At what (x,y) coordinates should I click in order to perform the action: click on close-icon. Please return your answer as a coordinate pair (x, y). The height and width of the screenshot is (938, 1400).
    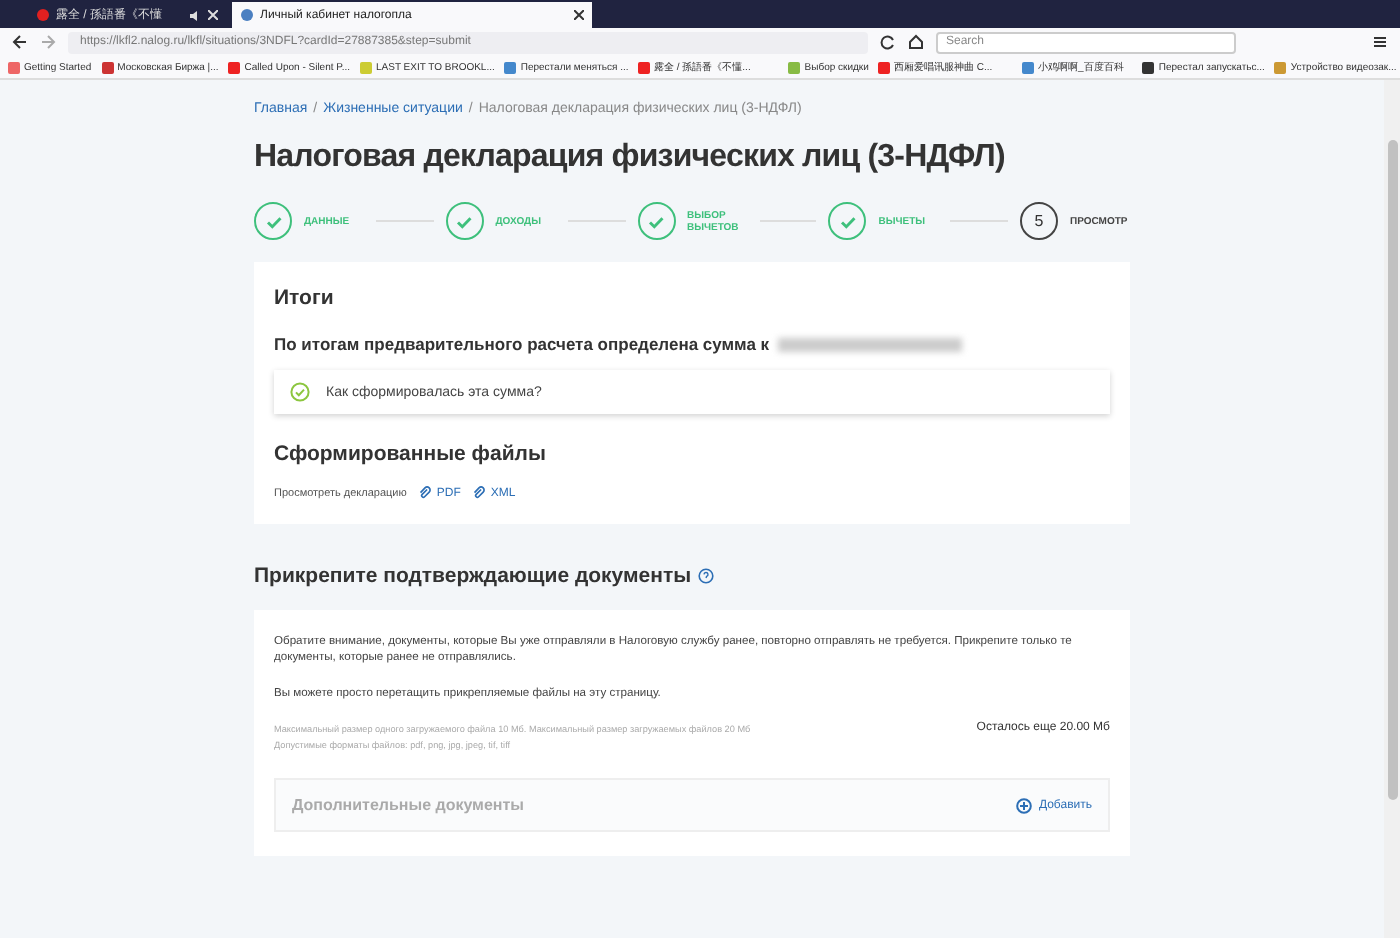
    Looking at the image, I should click on (579, 15).